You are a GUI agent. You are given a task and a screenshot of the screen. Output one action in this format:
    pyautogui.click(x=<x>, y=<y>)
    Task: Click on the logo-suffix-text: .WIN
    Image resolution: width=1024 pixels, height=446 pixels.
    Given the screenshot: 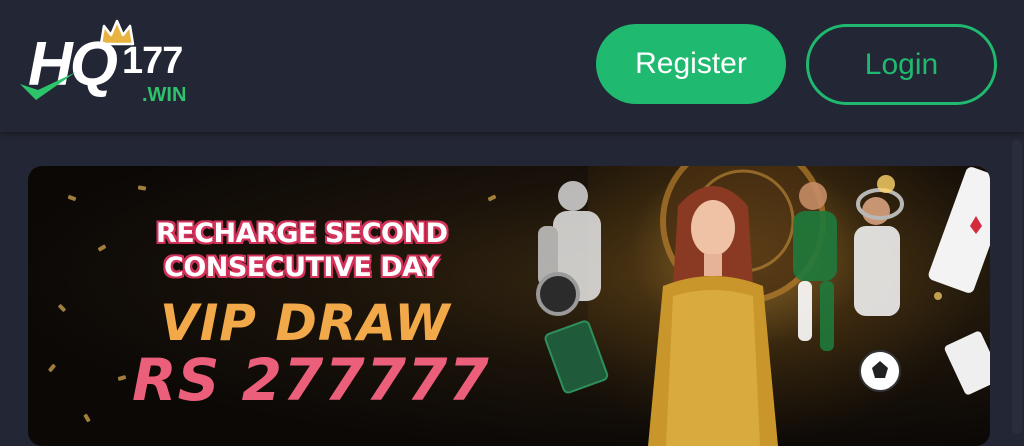 What is the action you would take?
    pyautogui.click(x=164, y=95)
    